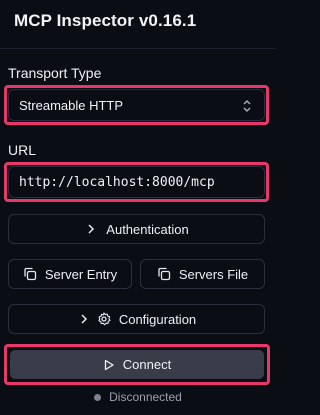  What do you see at coordinates (213, 274) in the screenshot?
I see `servers-file-label: Servers File` at bounding box center [213, 274].